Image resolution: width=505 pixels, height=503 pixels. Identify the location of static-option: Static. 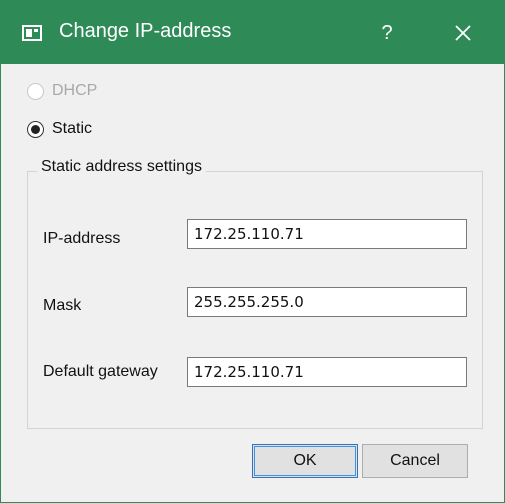
(59, 129).